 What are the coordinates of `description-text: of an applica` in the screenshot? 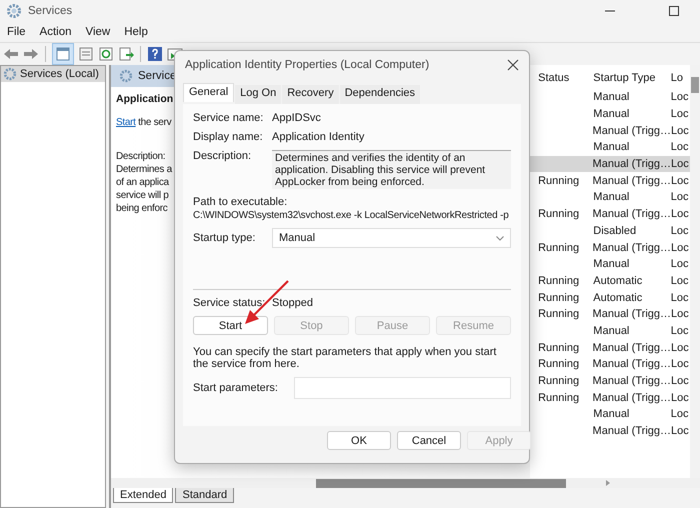 It's located at (142, 182).